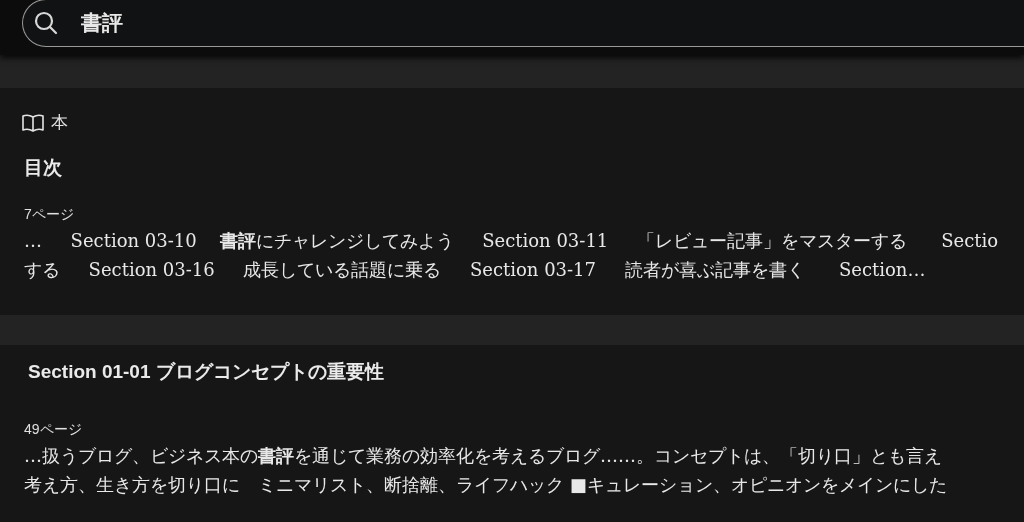 This screenshot has width=1024, height=522. I want to click on book-icon, so click(33, 122).